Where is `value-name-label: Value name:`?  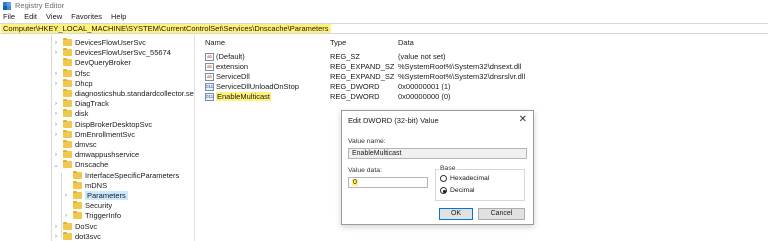
value-name-label: Value name: is located at coordinates (367, 141).